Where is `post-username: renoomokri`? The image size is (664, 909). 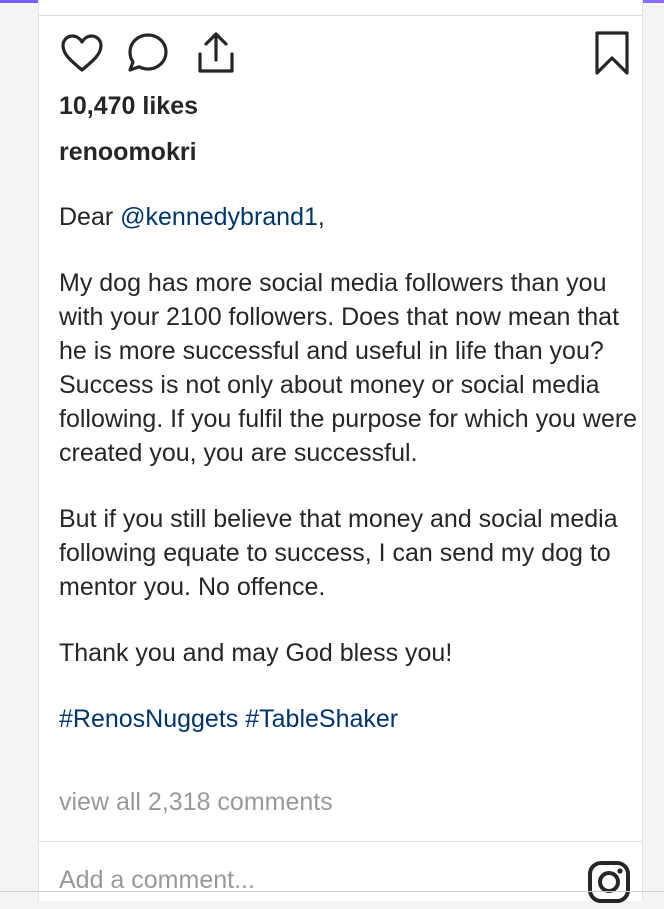 post-username: renoomokri is located at coordinates (128, 152).